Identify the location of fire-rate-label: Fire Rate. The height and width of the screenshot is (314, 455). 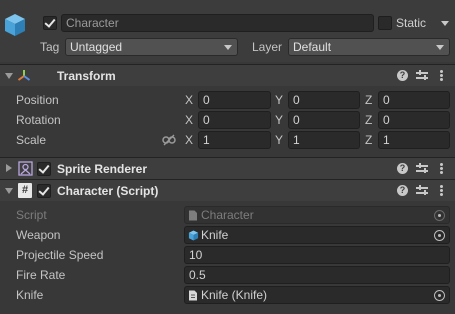
(41, 275).